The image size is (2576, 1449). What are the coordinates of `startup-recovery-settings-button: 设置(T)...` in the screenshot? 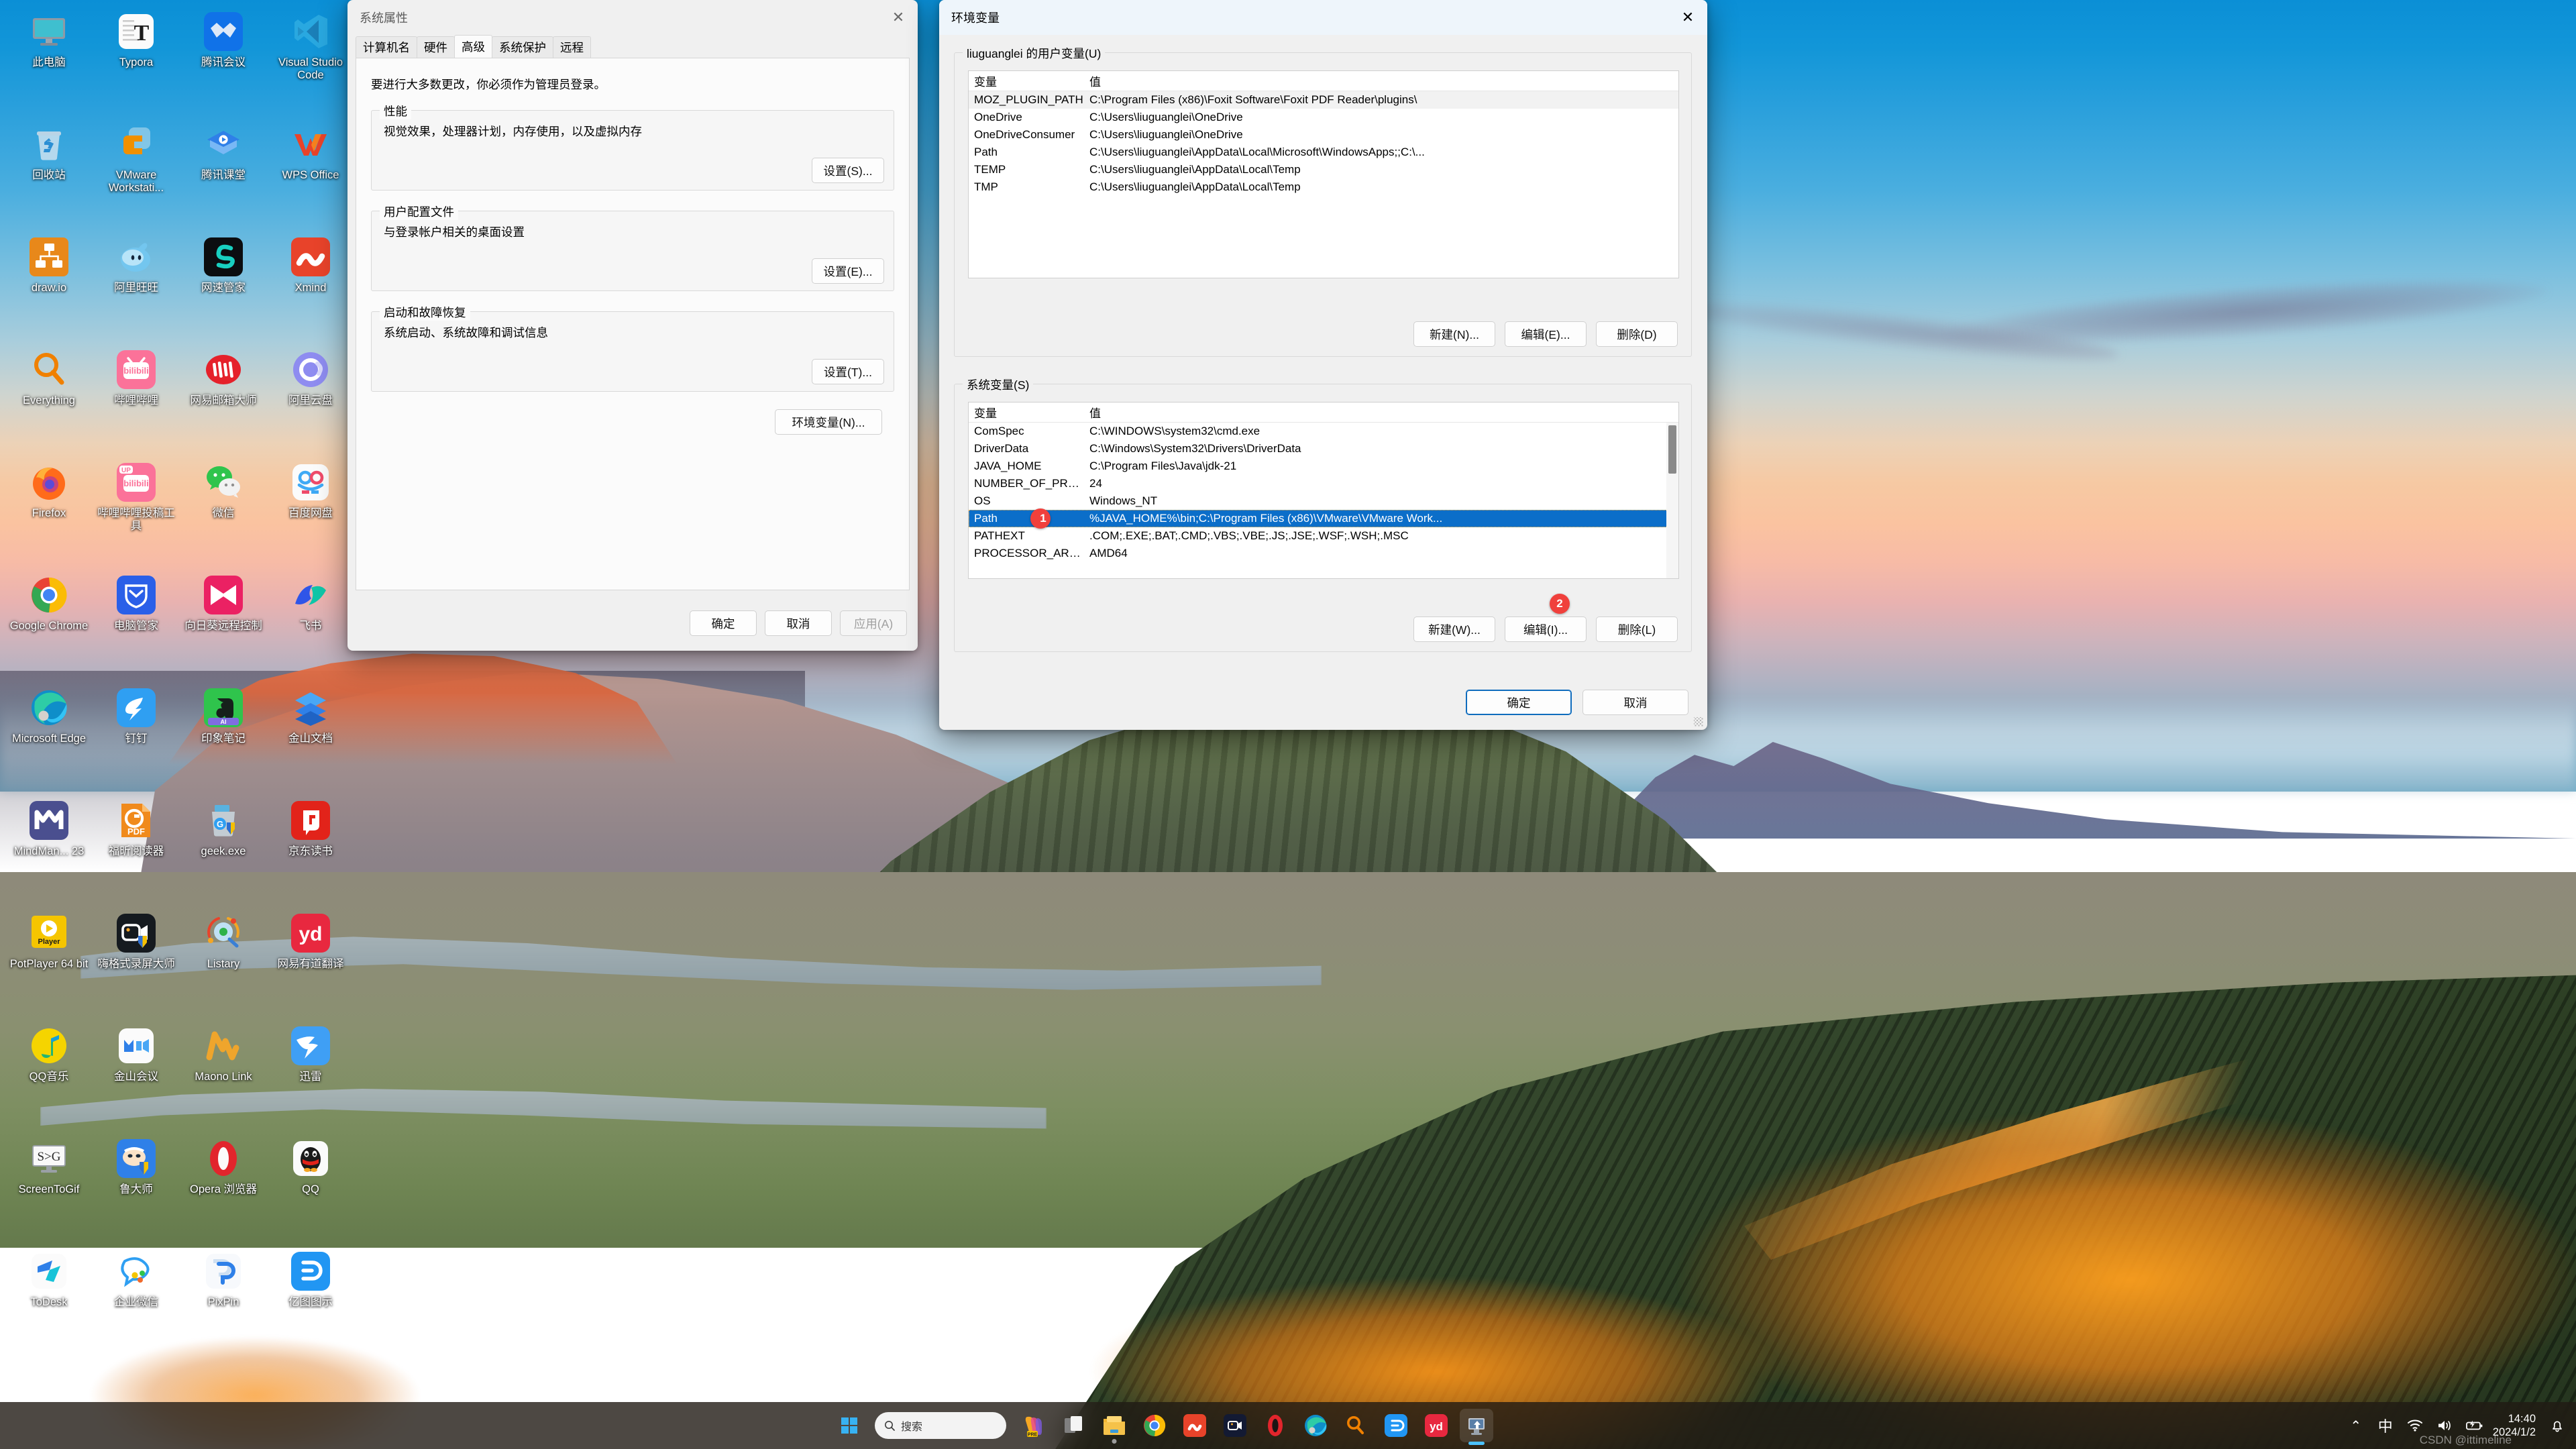 It's located at (848, 371).